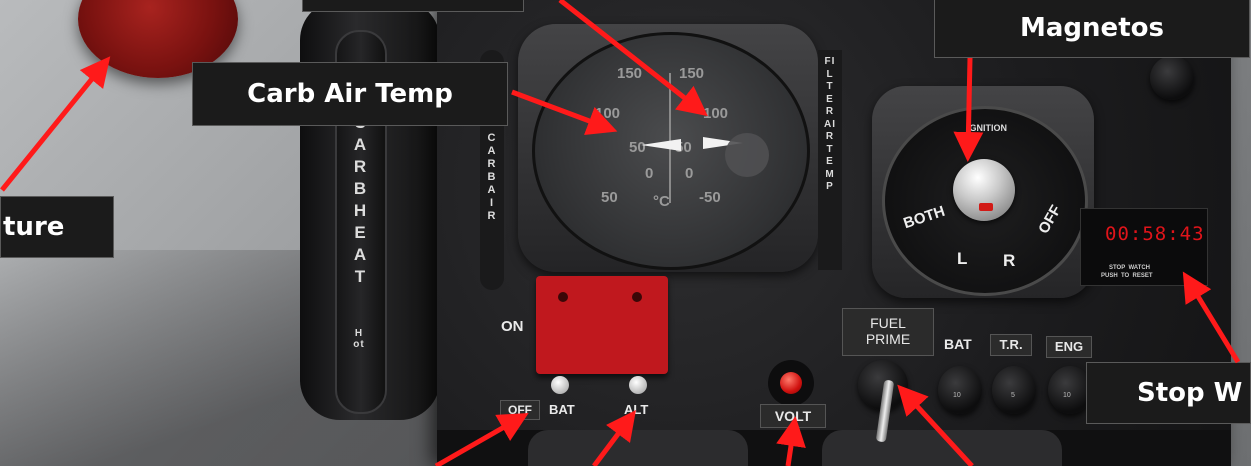 This screenshot has width=1251, height=466. What do you see at coordinates (633, 58) in the screenshot?
I see `arrow-top-gauge` at bounding box center [633, 58].